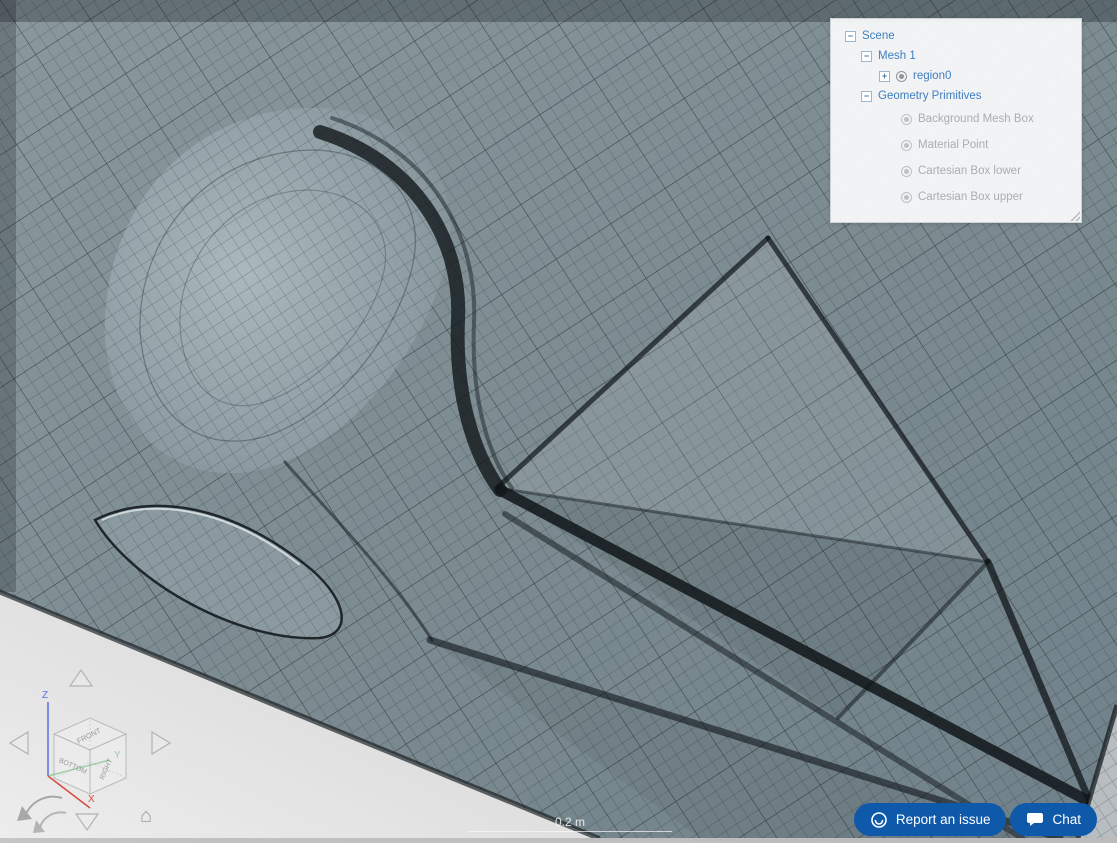 The height and width of the screenshot is (843, 1117). What do you see at coordinates (146, 816) in the screenshot?
I see `home-icon: ⌂` at bounding box center [146, 816].